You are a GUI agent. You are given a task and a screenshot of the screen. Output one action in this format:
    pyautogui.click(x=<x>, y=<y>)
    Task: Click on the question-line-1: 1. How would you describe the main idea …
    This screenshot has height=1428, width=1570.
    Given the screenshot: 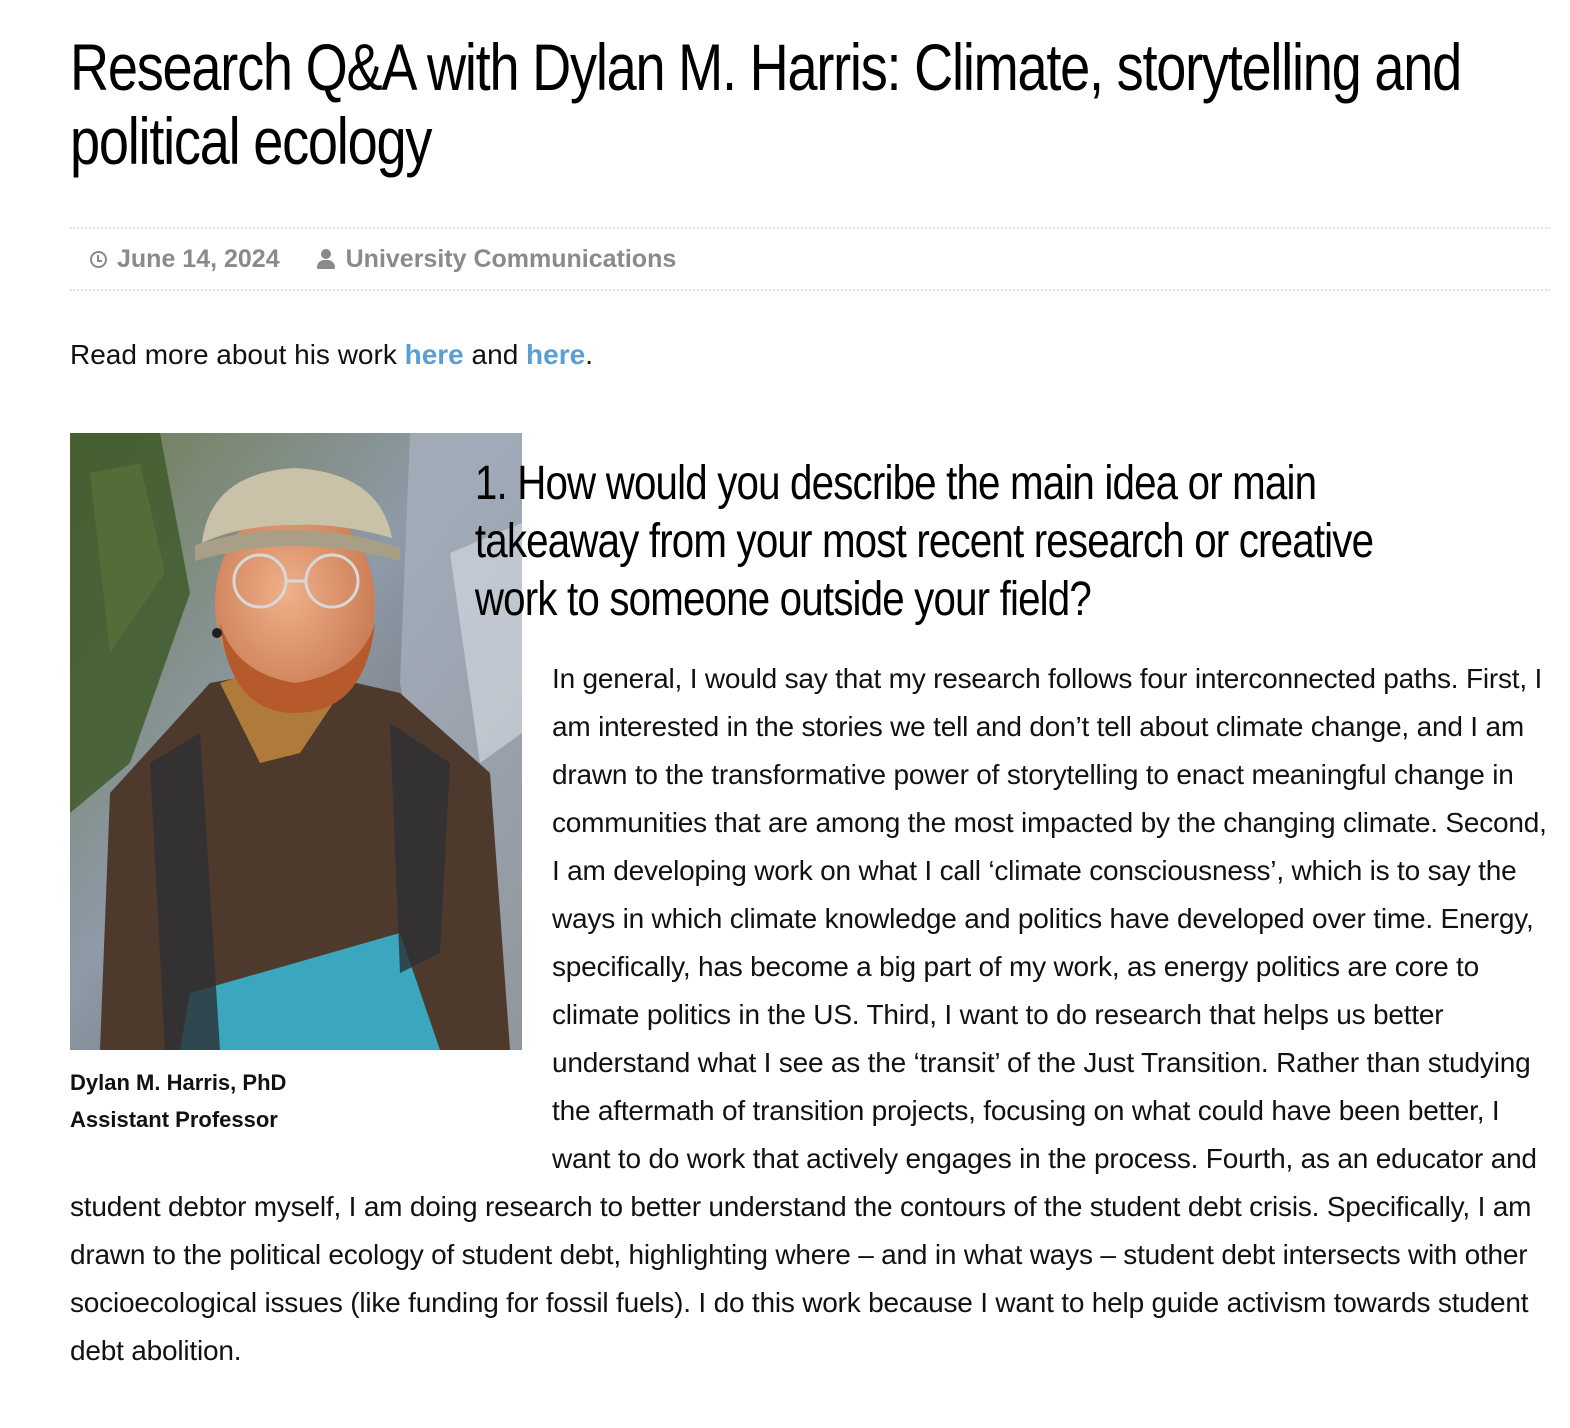 What is the action you would take?
    pyautogui.click(x=895, y=483)
    